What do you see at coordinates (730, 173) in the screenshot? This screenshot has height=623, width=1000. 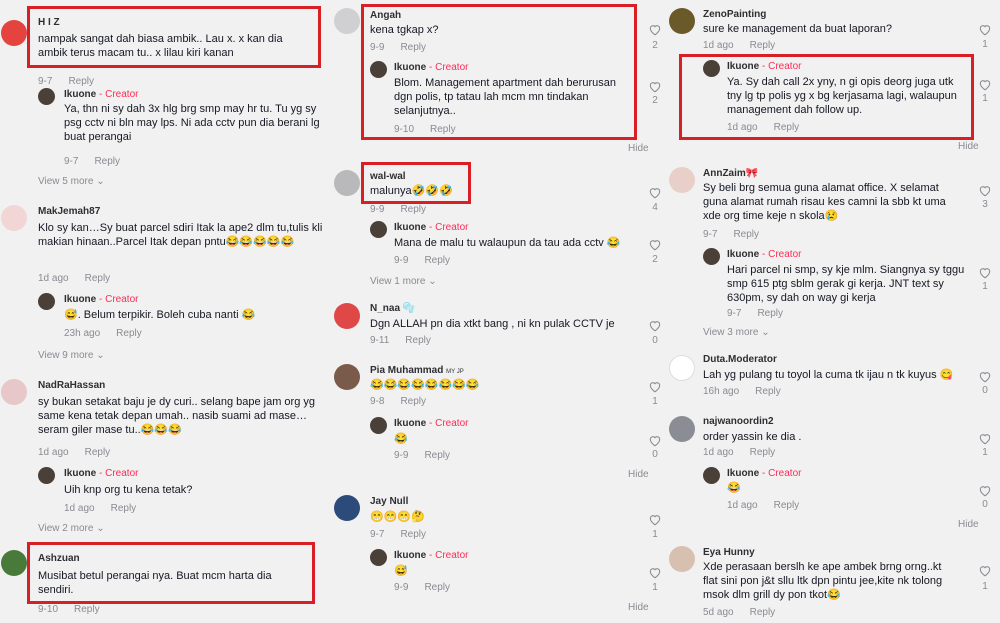 I see `comment-username: AnnZaim🎀` at bounding box center [730, 173].